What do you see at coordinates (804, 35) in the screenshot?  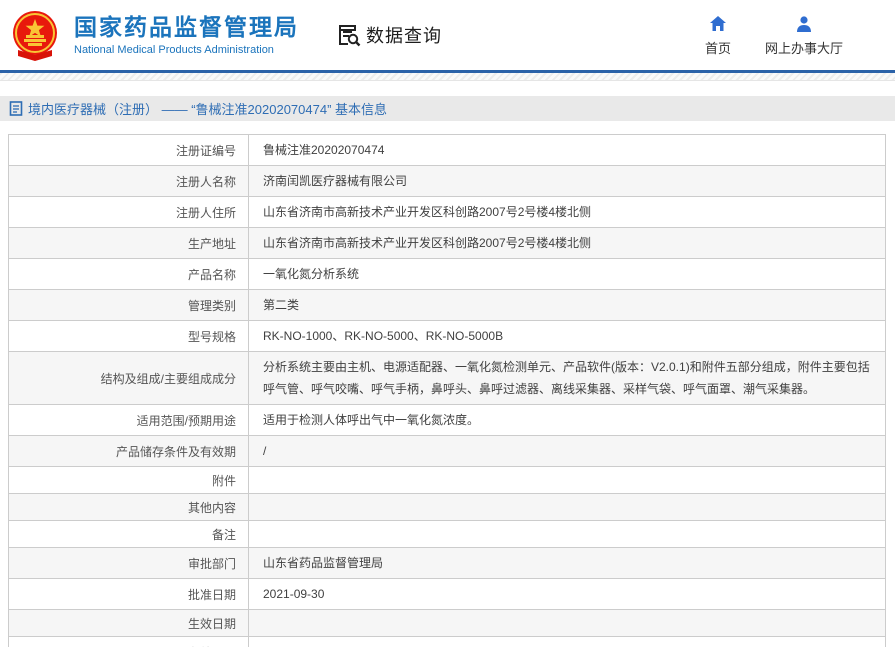 I see `nav-online-service-hall: 网上办事大厅` at bounding box center [804, 35].